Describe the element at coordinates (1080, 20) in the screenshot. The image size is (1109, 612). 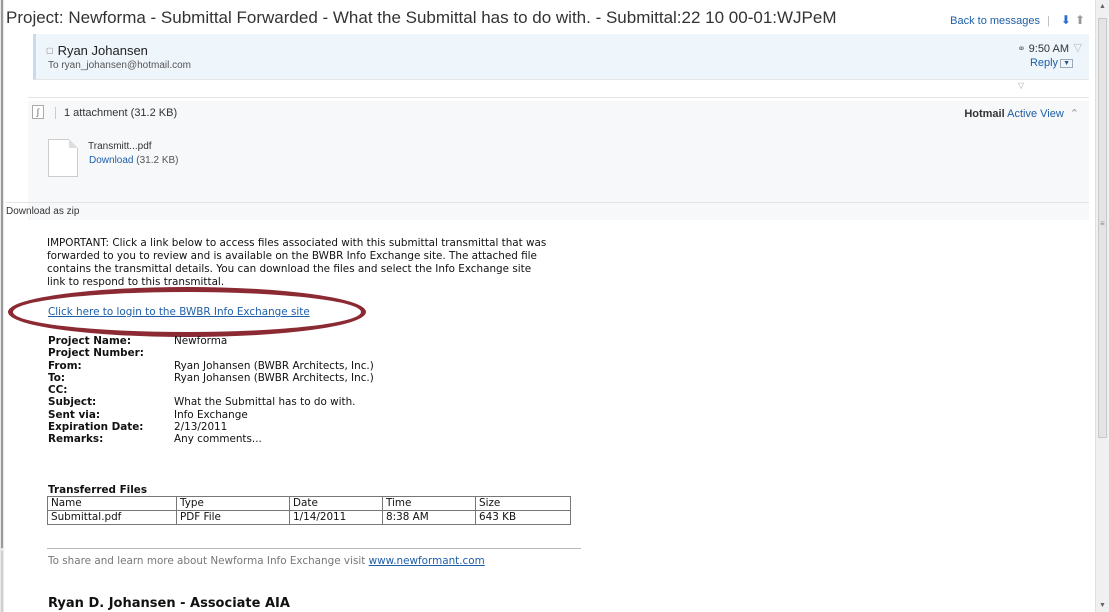
I see `up-arrow-icon: ⬆` at that location.